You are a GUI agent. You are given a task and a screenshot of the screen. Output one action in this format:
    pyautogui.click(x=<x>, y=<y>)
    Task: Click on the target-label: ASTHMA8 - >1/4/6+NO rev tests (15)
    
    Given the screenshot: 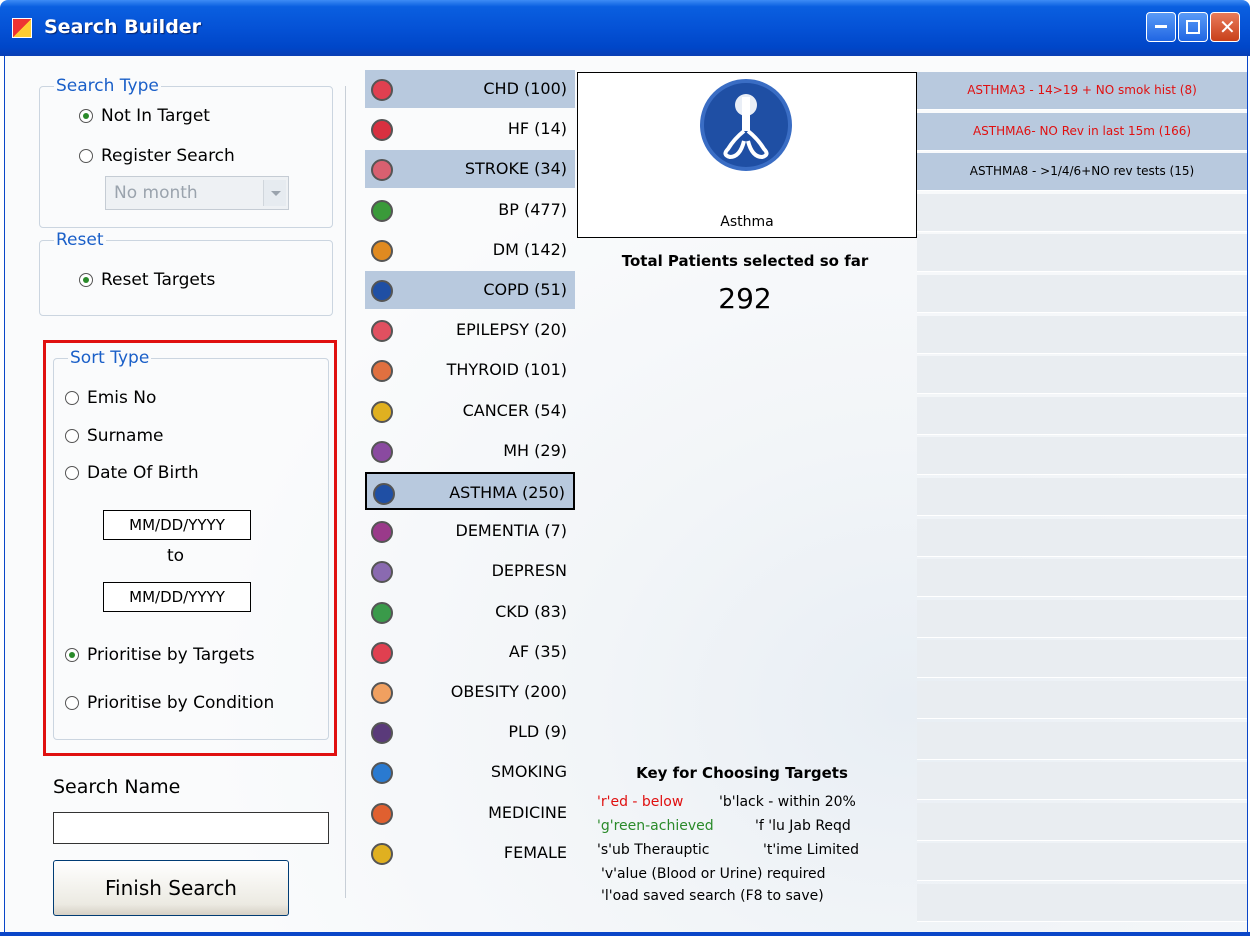 What is the action you would take?
    pyautogui.click(x=1082, y=171)
    